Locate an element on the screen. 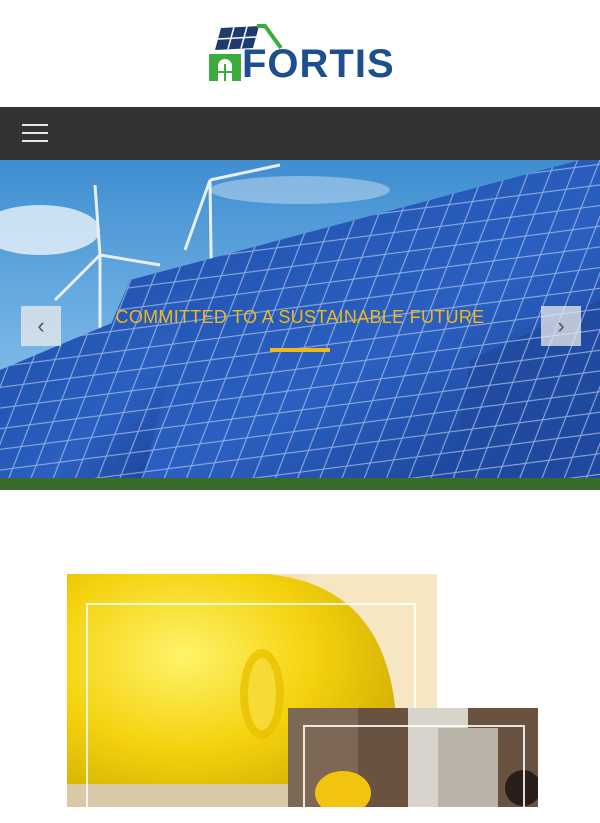 The height and width of the screenshot is (823, 600). slider-next-button: › is located at coordinates (561, 326).